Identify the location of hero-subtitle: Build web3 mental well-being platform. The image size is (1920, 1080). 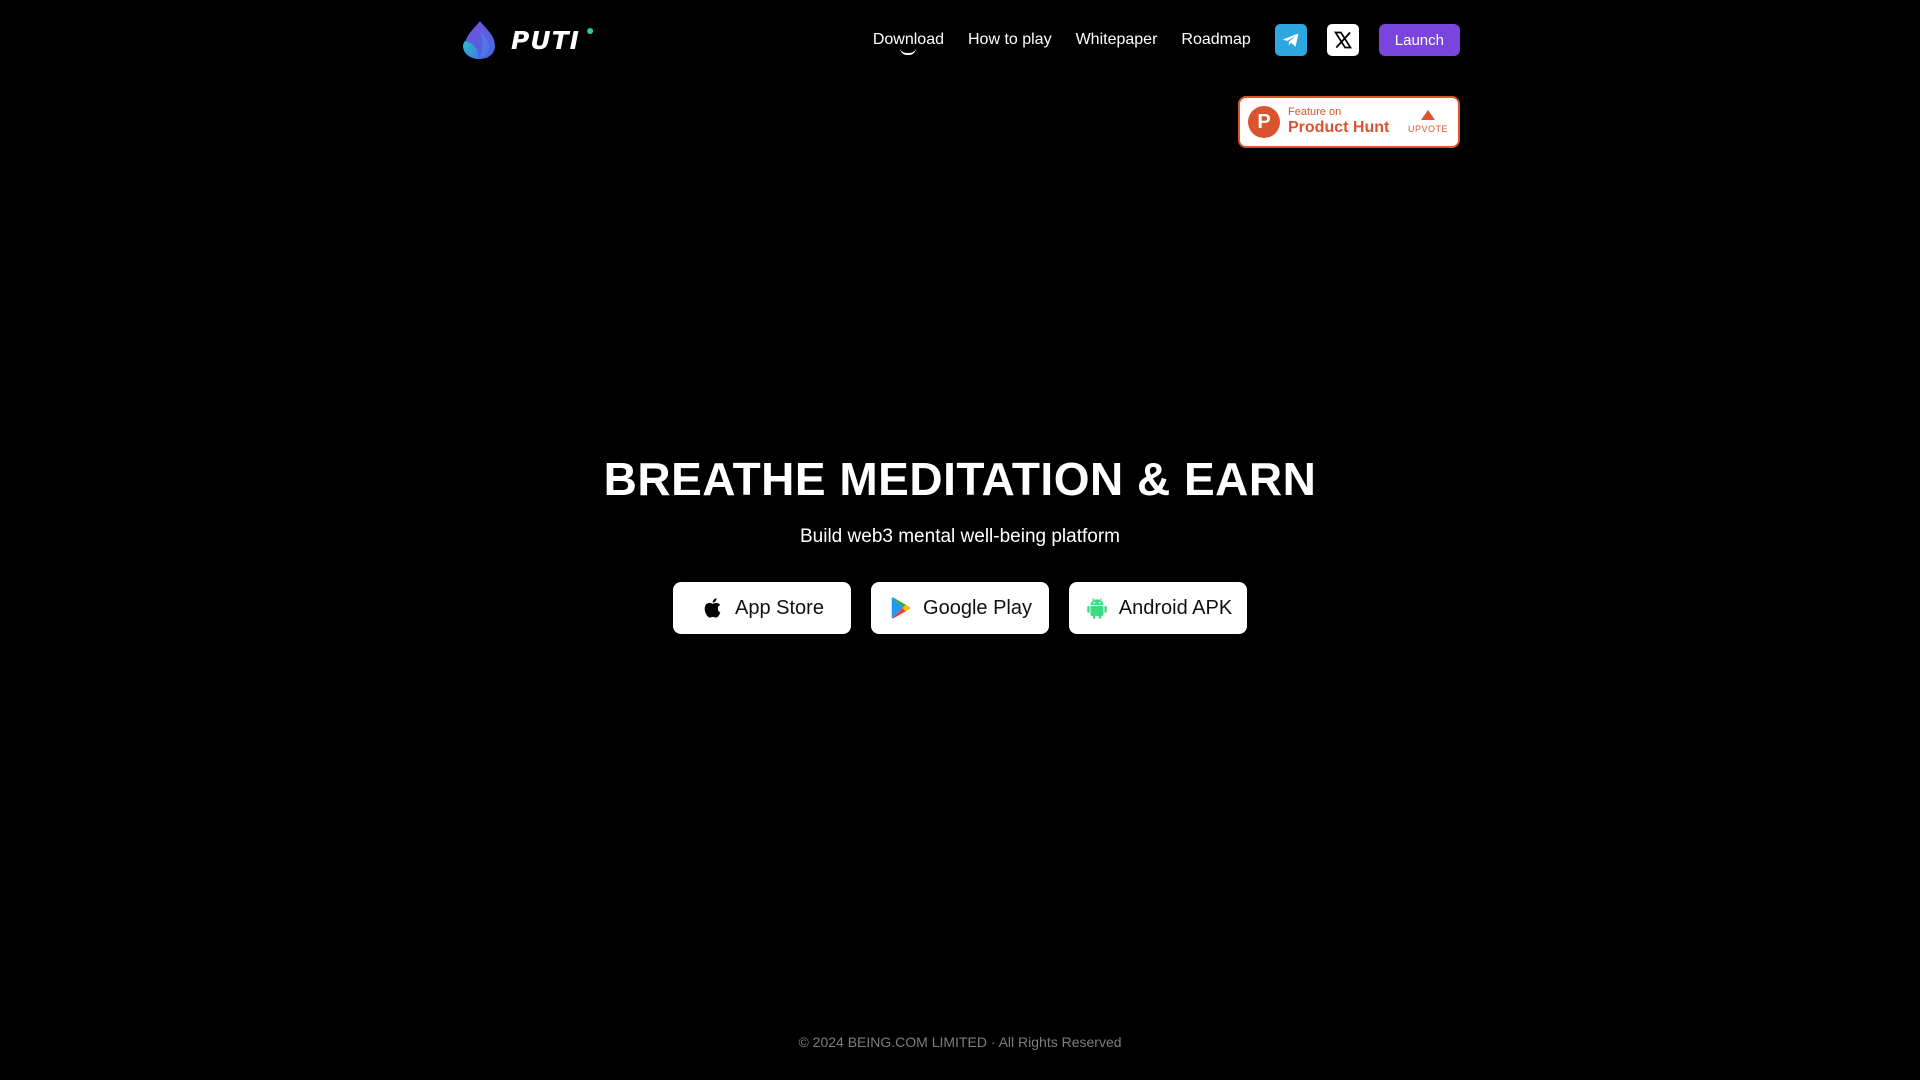
(960, 536).